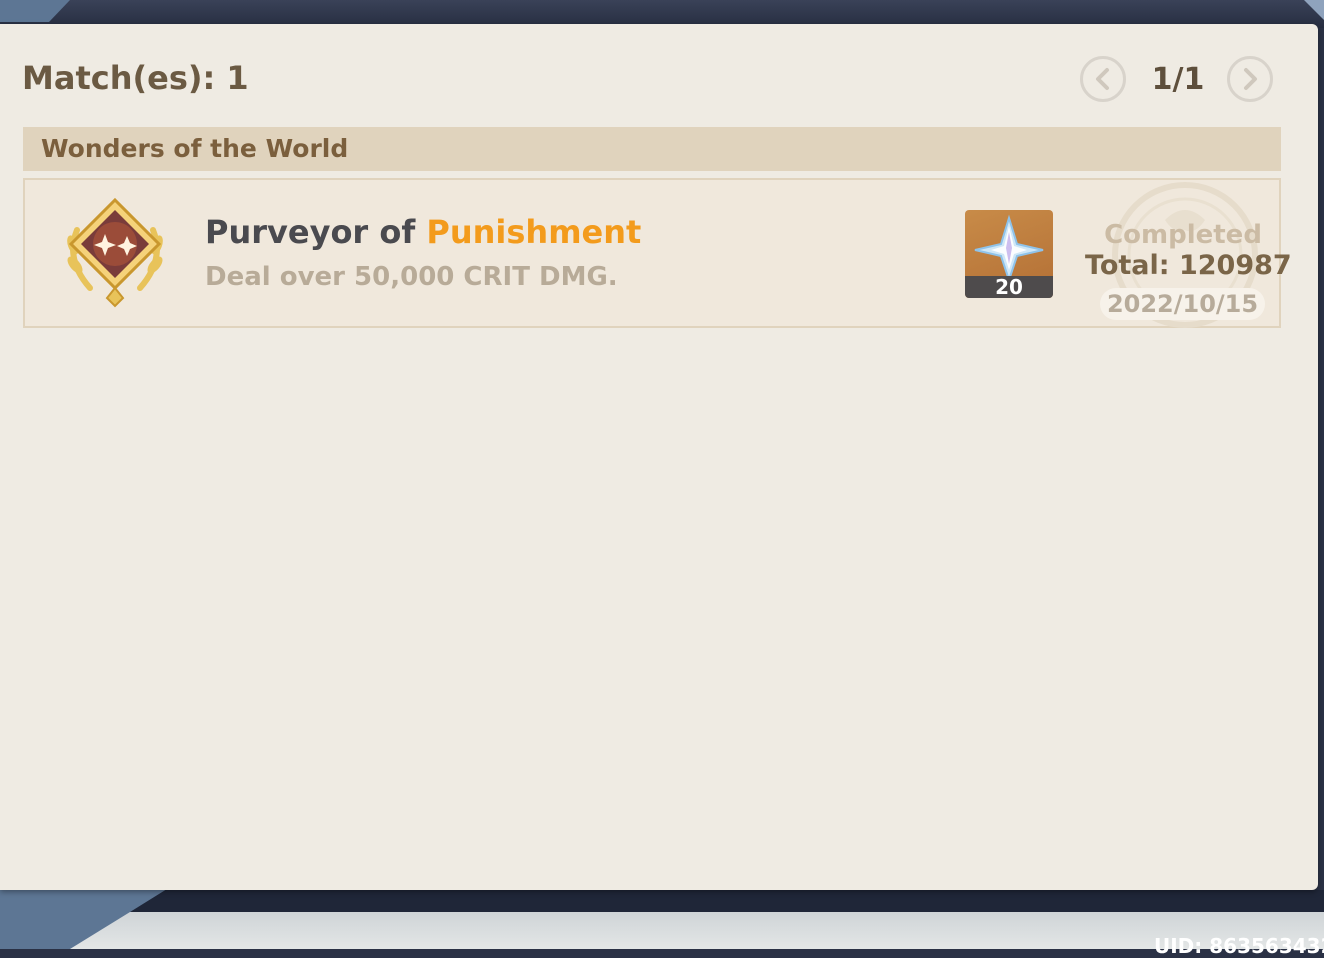 Image resolution: width=1324 pixels, height=958 pixels. Describe the element at coordinates (534, 232) in the screenshot. I see `achievement-title-highlight: Punishment` at that location.